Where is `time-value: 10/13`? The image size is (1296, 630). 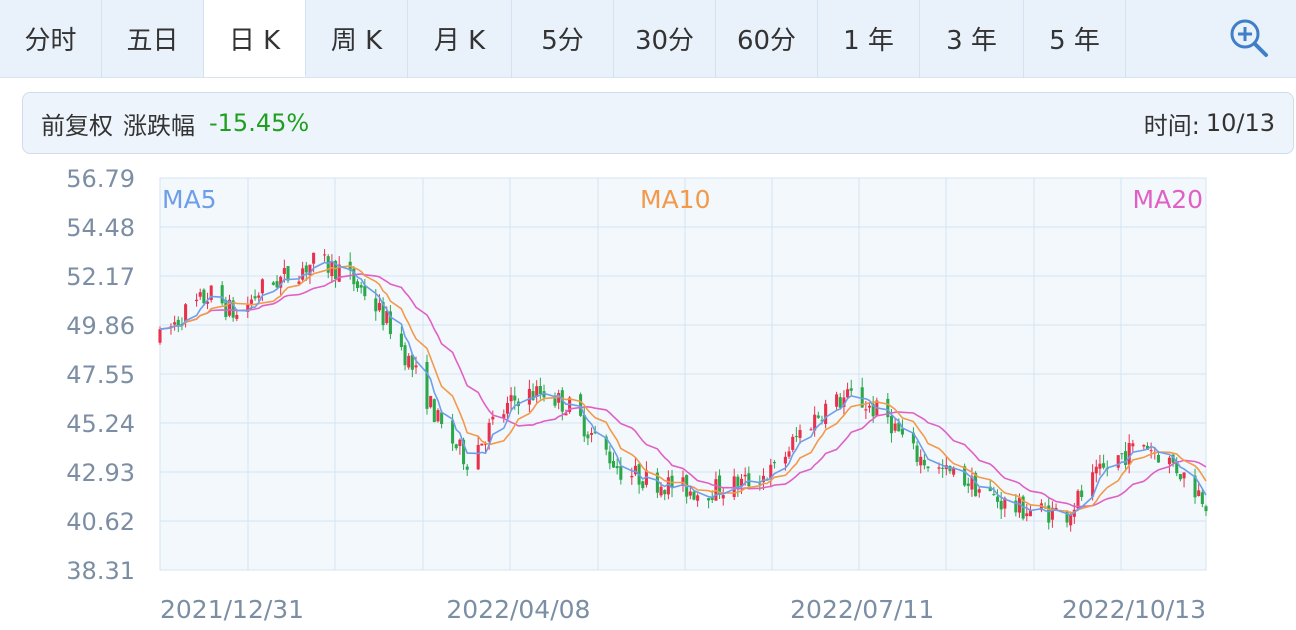
time-value: 10/13 is located at coordinates (1240, 123).